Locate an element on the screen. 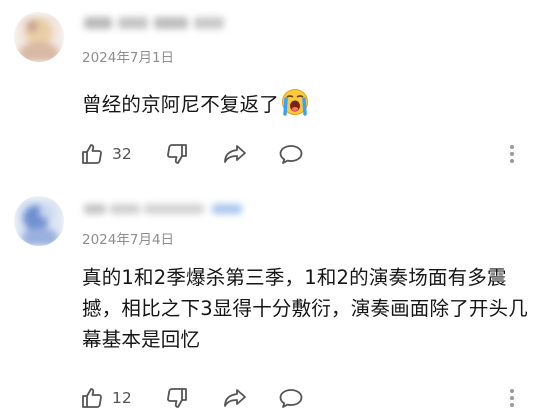  comment-text-content: 曾经的京阿尼不复返了 is located at coordinates (181, 104).